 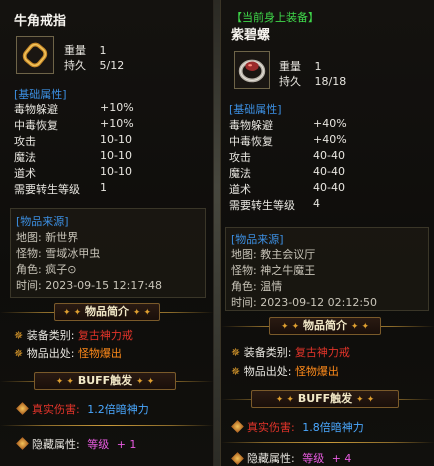 I want to click on true-damage-row: 真实伤害: 1.8倍暗神力, so click(x=305, y=427).